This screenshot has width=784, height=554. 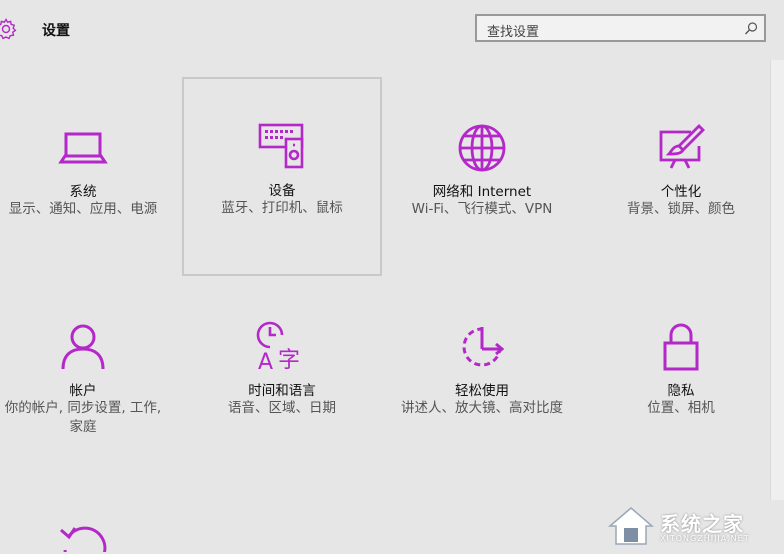 What do you see at coordinates (83, 209) in the screenshot?
I see `tile-description: 显示、通知、应用、电源` at bounding box center [83, 209].